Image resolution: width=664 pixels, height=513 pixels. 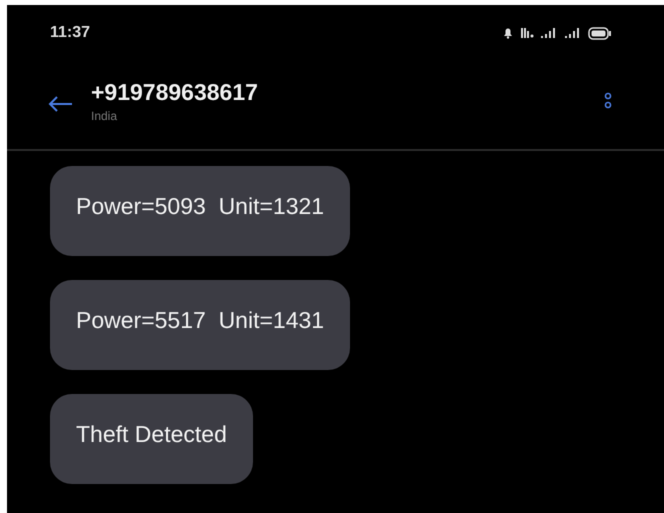 I want to click on contact-country: India, so click(x=104, y=116).